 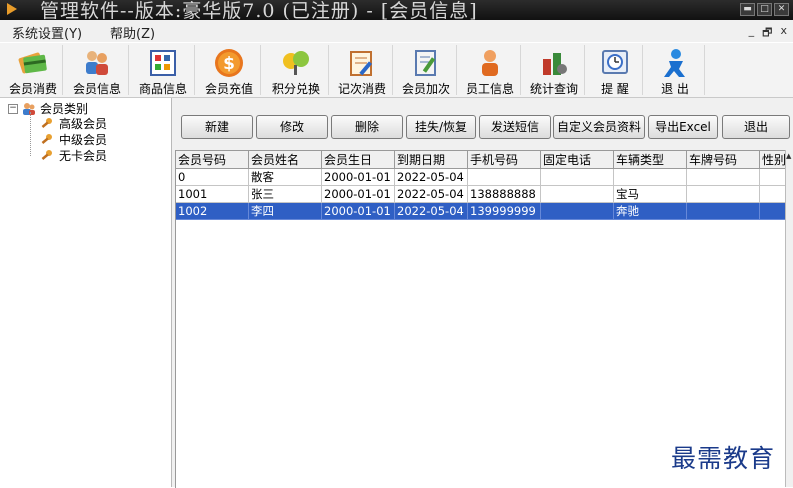 What do you see at coordinates (683, 127) in the screenshot?
I see `export-excel-button: 导出Excel` at bounding box center [683, 127].